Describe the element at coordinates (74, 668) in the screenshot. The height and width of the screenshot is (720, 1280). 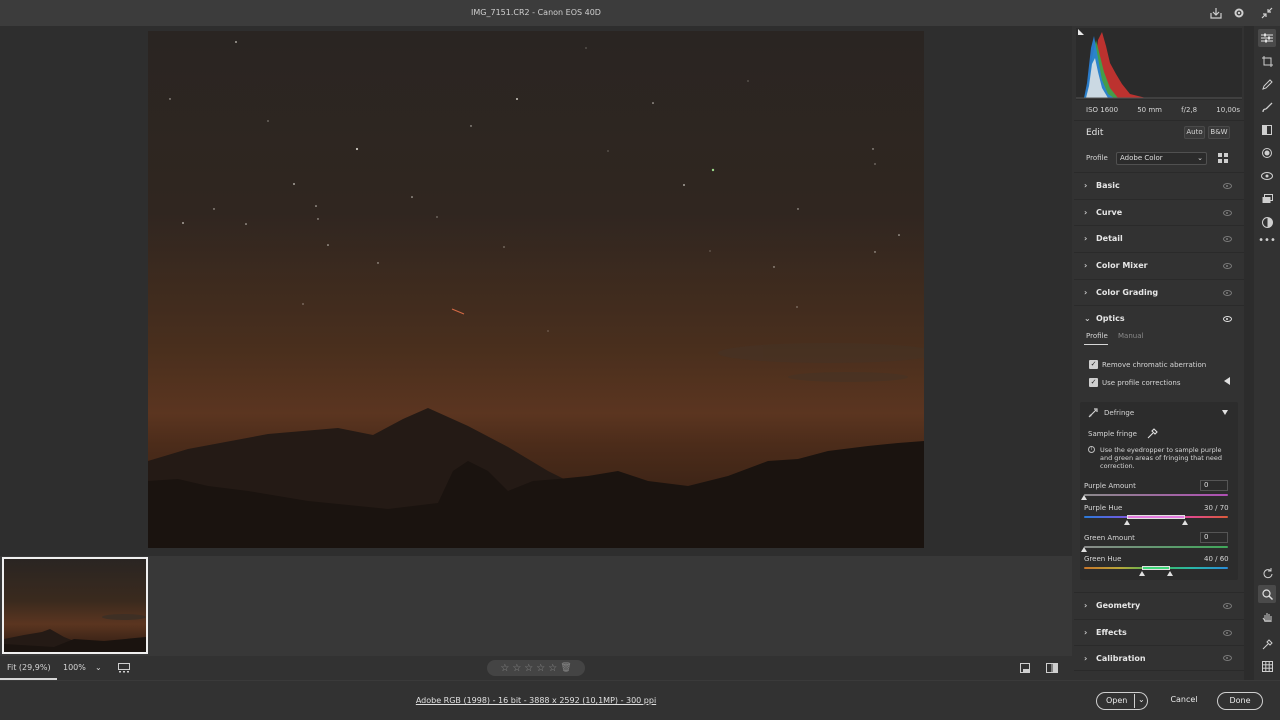
I see `zoom-100-button: 100%` at that location.